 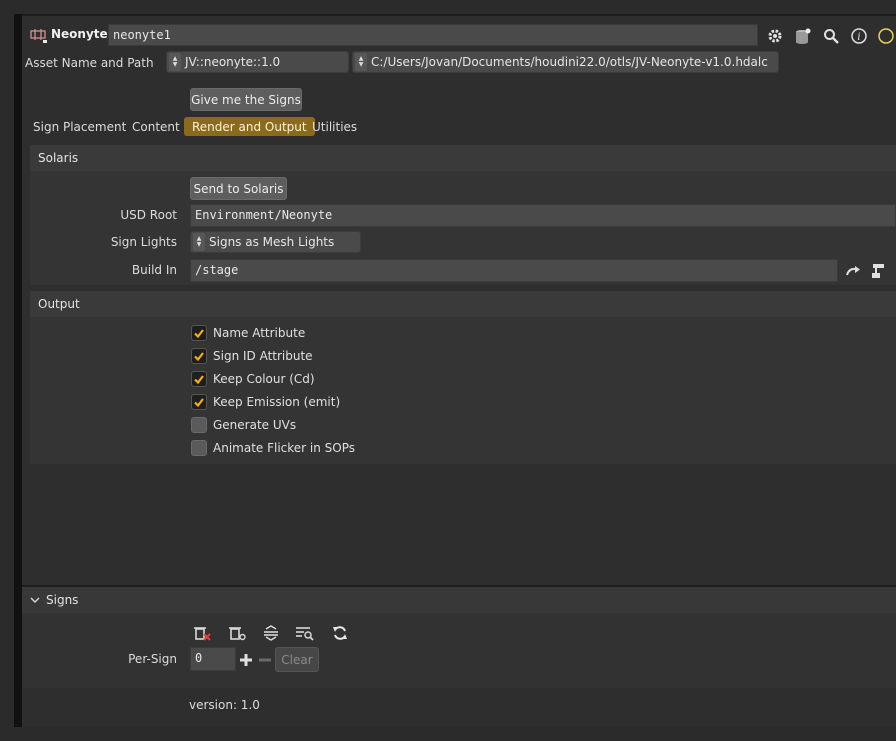 What do you see at coordinates (199, 448) in the screenshot?
I see `animate-flicker-checkbox` at bounding box center [199, 448].